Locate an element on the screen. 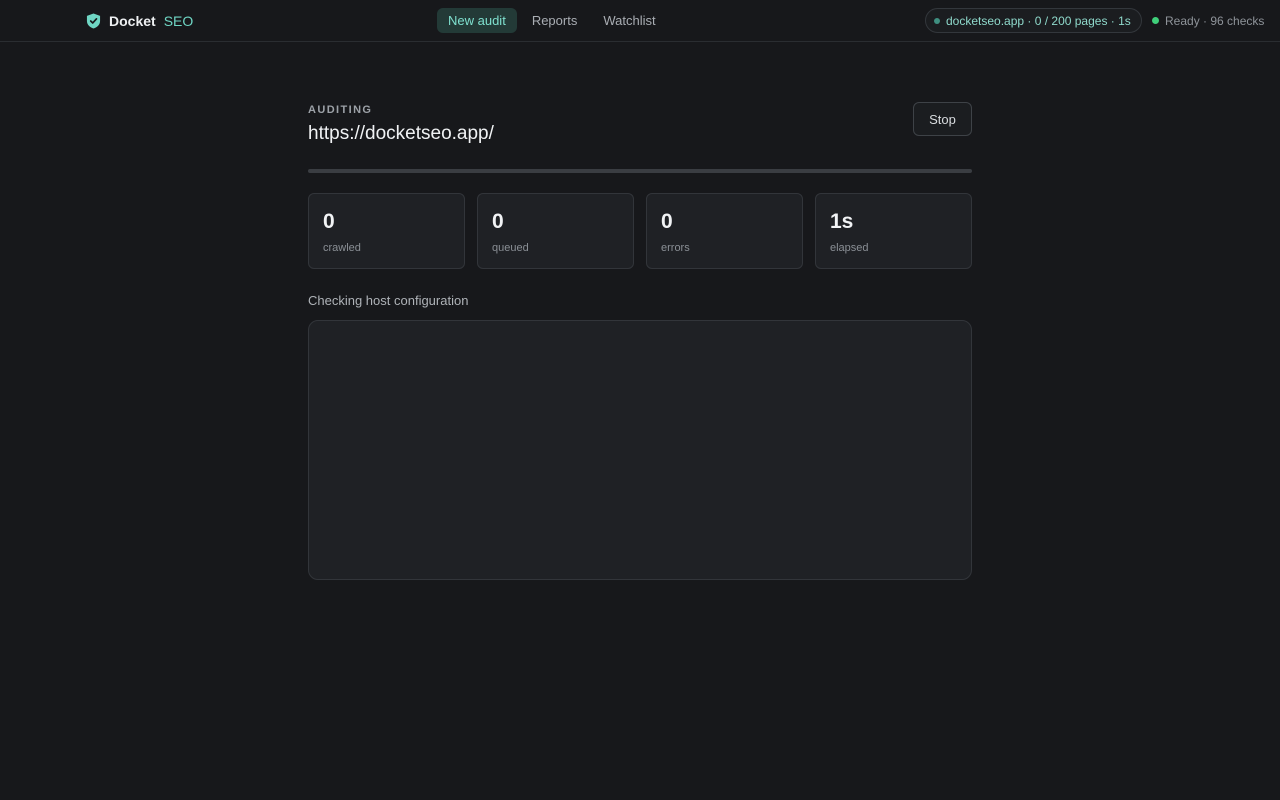 The image size is (1280, 800). shield-icon is located at coordinates (93, 21).